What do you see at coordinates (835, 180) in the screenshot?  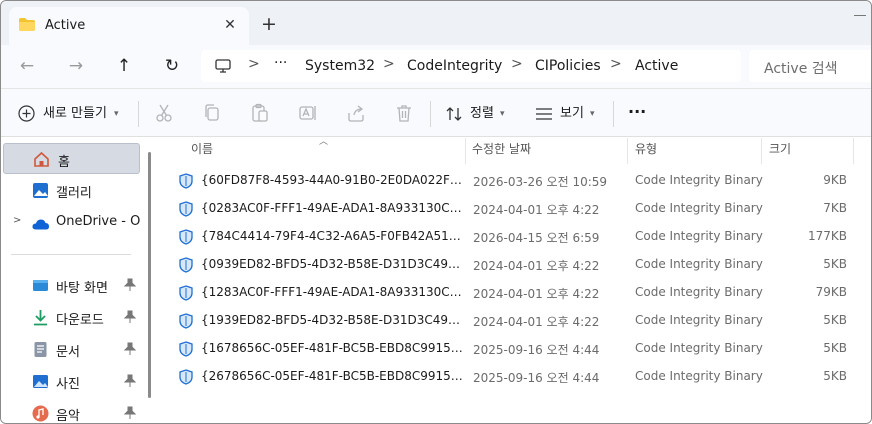 I see `file-size: 9KB` at bounding box center [835, 180].